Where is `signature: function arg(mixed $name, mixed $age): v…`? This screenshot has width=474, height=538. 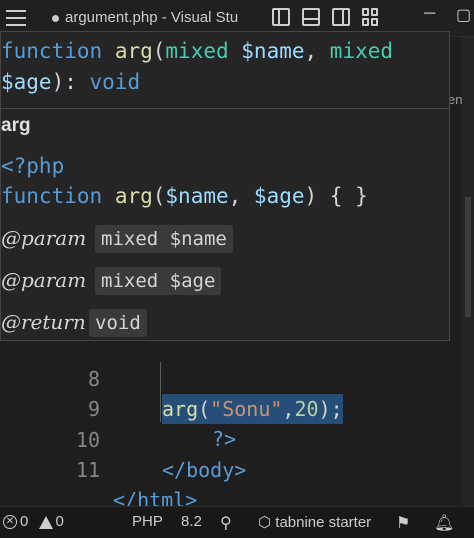
signature: function arg(mixed $name, mixed $age): v… is located at coordinates (197, 66).